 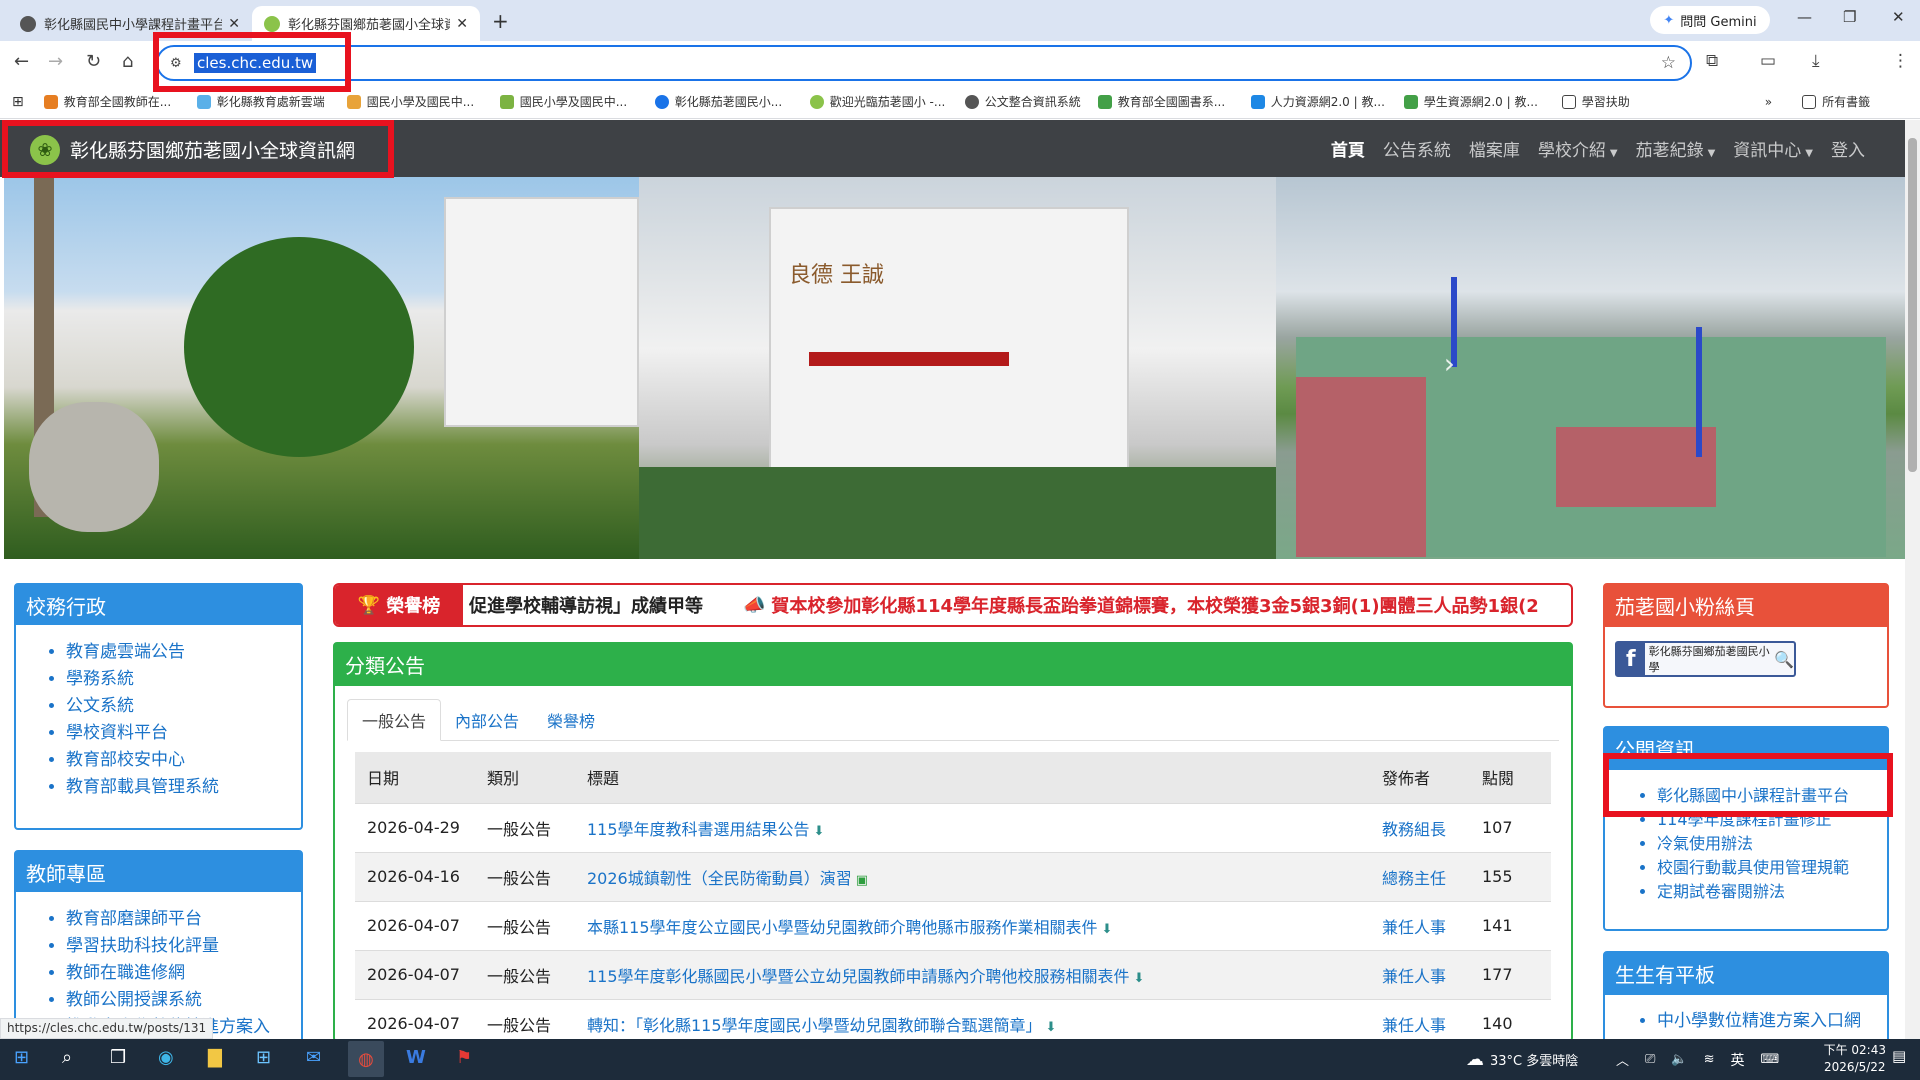 What do you see at coordinates (21, 61) in the screenshot?
I see `back-icon: ←` at bounding box center [21, 61].